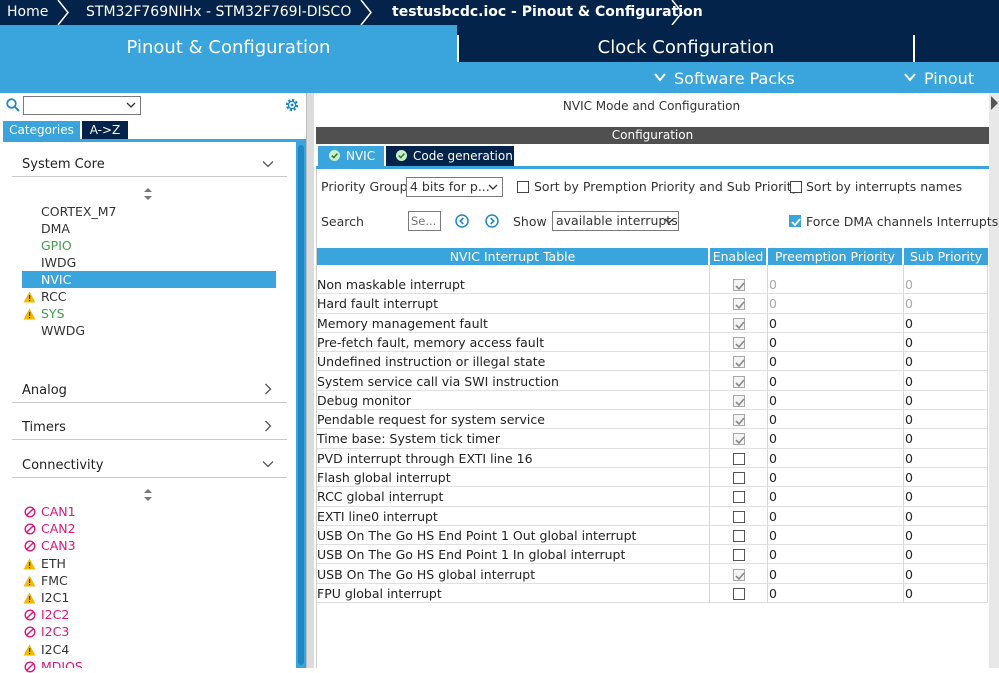  I want to click on table-row: Hard fault interrupt 0 0, so click(652, 304).